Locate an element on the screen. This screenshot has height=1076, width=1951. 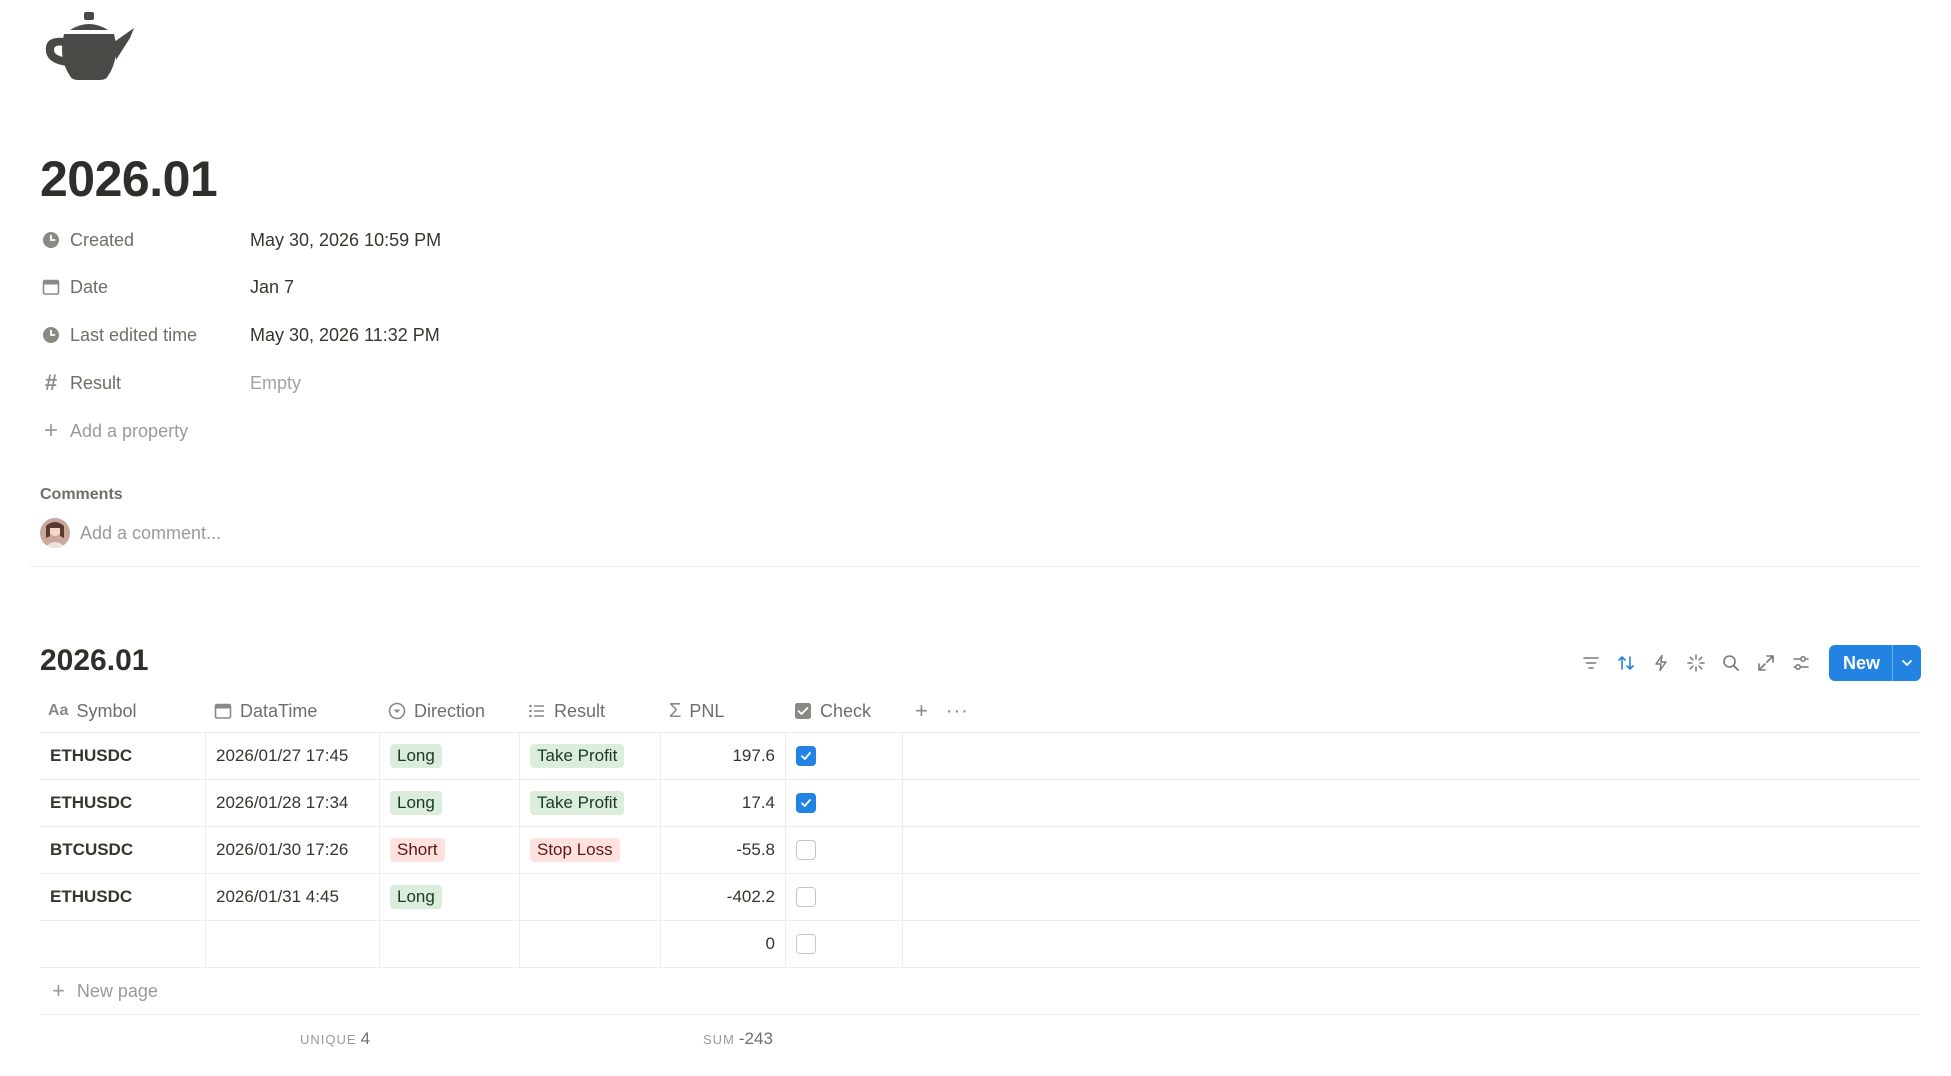
hash-icon: # is located at coordinates (51, 382).